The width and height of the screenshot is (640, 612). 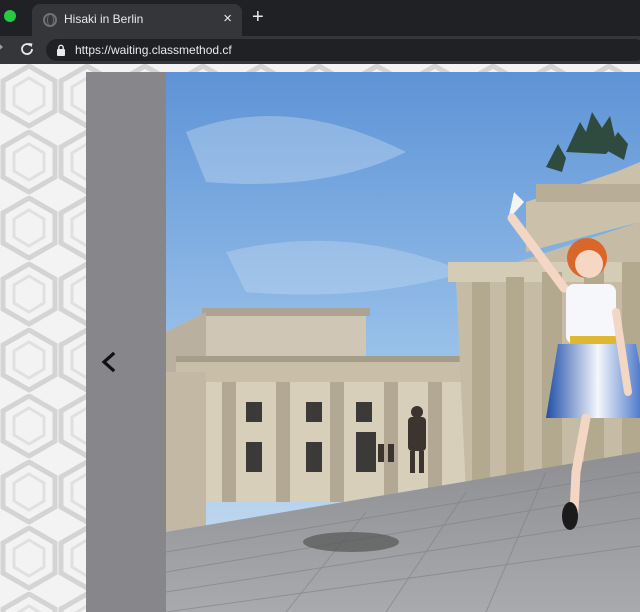 I want to click on chevron-left-icon, so click(x=108, y=362).